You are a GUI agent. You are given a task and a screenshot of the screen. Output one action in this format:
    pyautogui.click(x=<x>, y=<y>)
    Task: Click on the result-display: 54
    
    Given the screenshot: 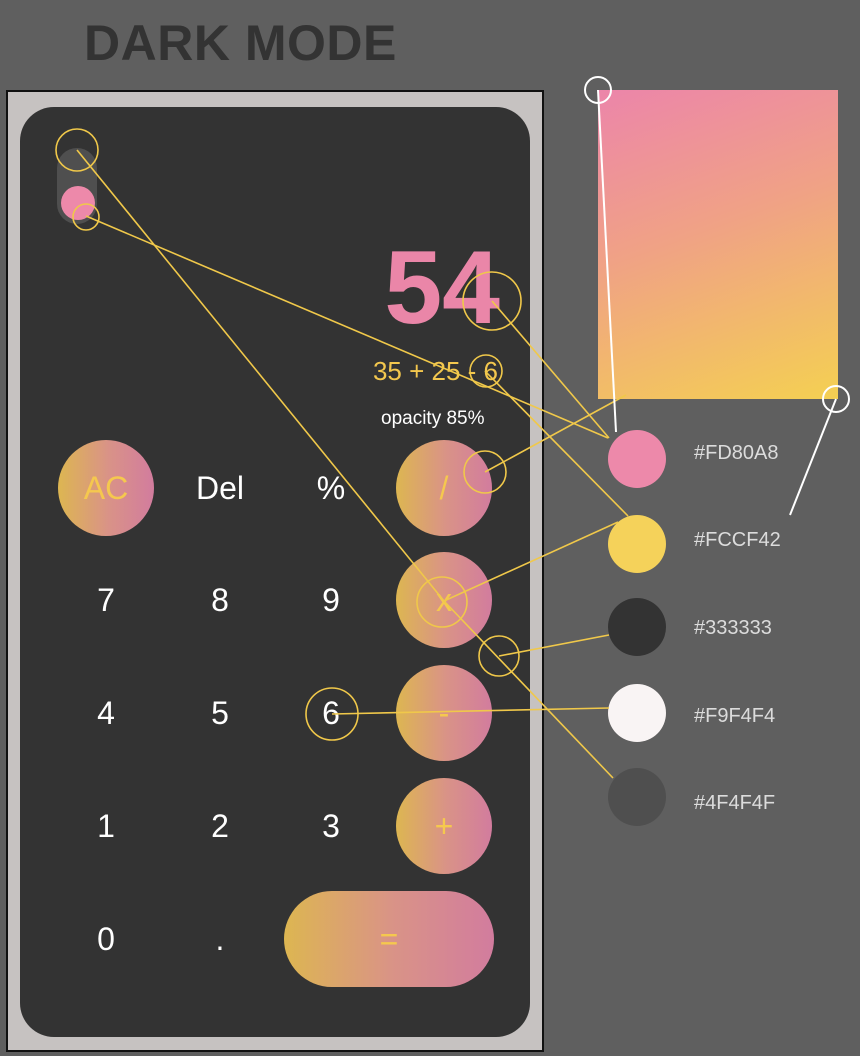 What is the action you would take?
    pyautogui.click(x=442, y=288)
    